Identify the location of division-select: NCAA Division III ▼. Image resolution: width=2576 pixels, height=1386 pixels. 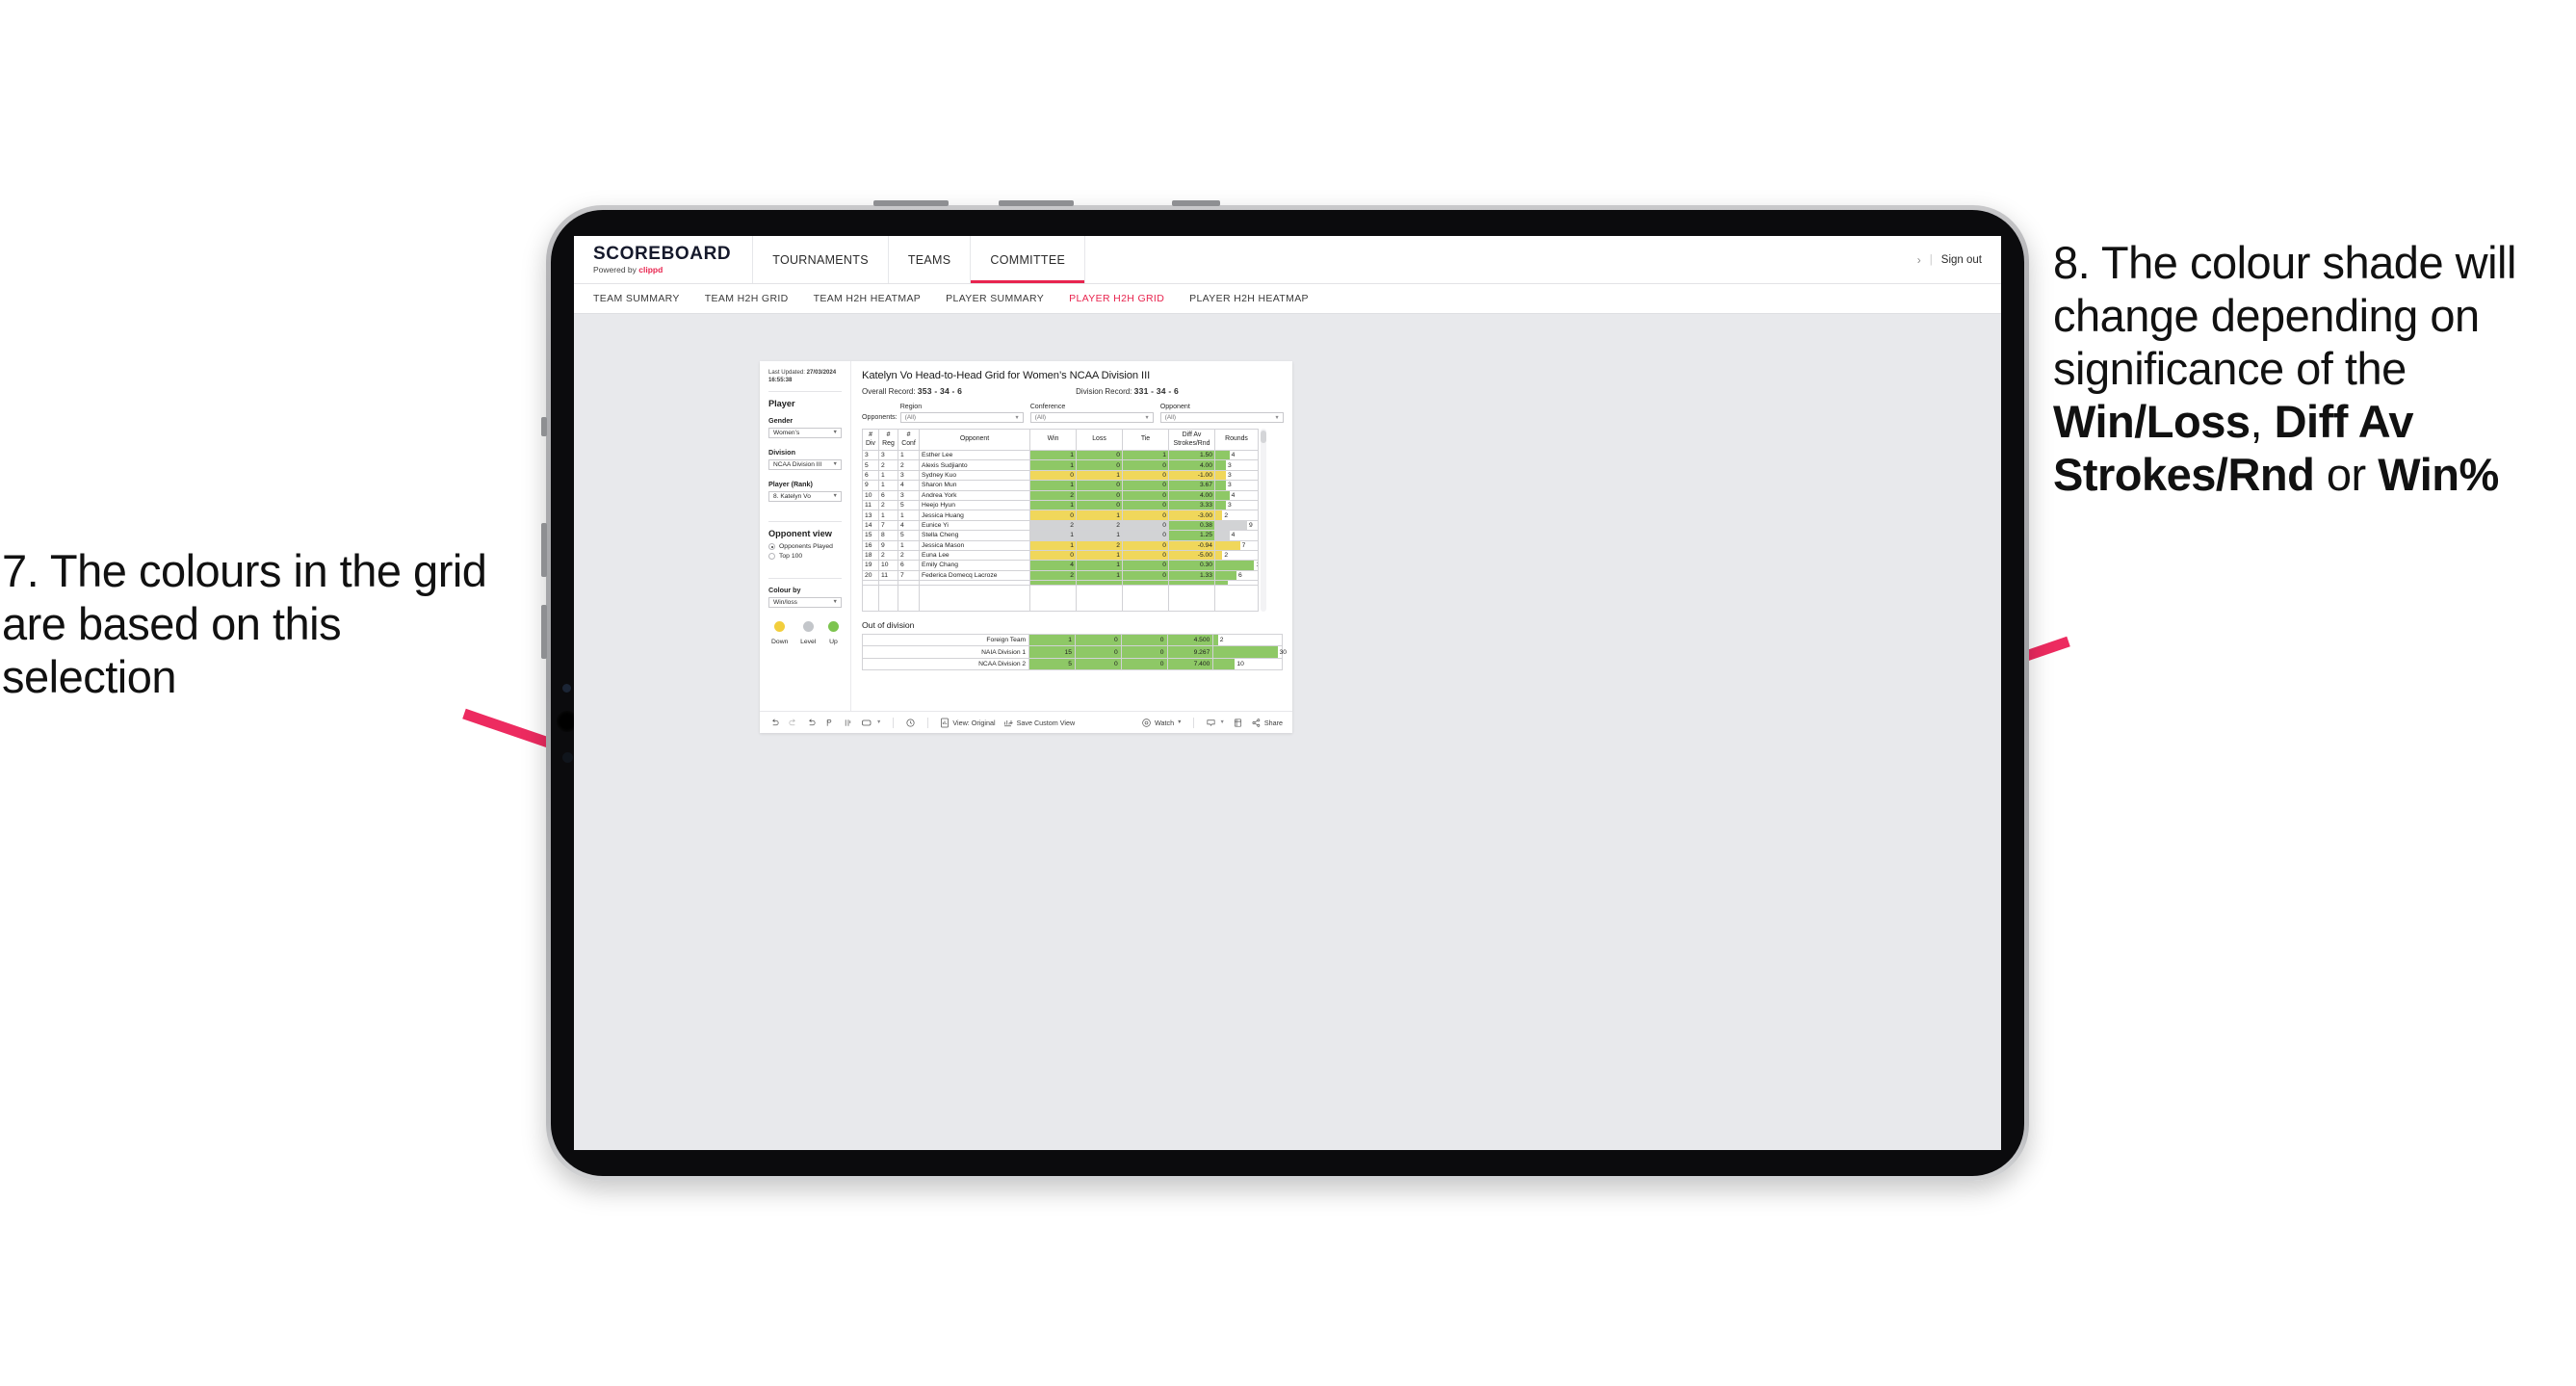
(805, 464).